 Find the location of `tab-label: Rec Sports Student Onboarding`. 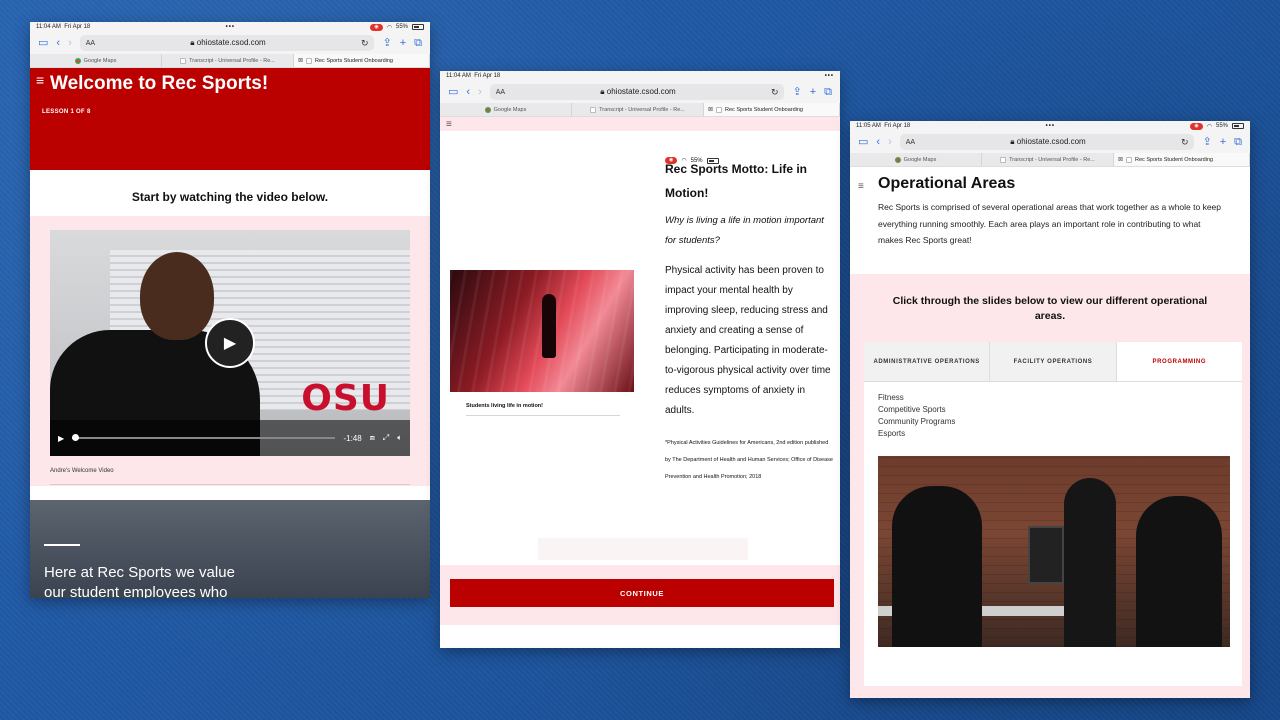

tab-label: Rec Sports Student Onboarding is located at coordinates (764, 109).